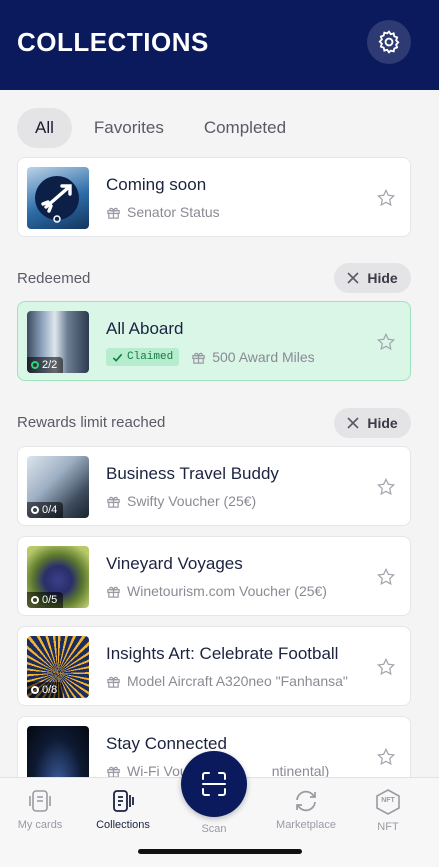 Image resolution: width=439 pixels, height=867 pixels. What do you see at coordinates (237, 681) in the screenshot?
I see `reward-text: Model Aircraft A320neo "Fanhansa"` at bounding box center [237, 681].